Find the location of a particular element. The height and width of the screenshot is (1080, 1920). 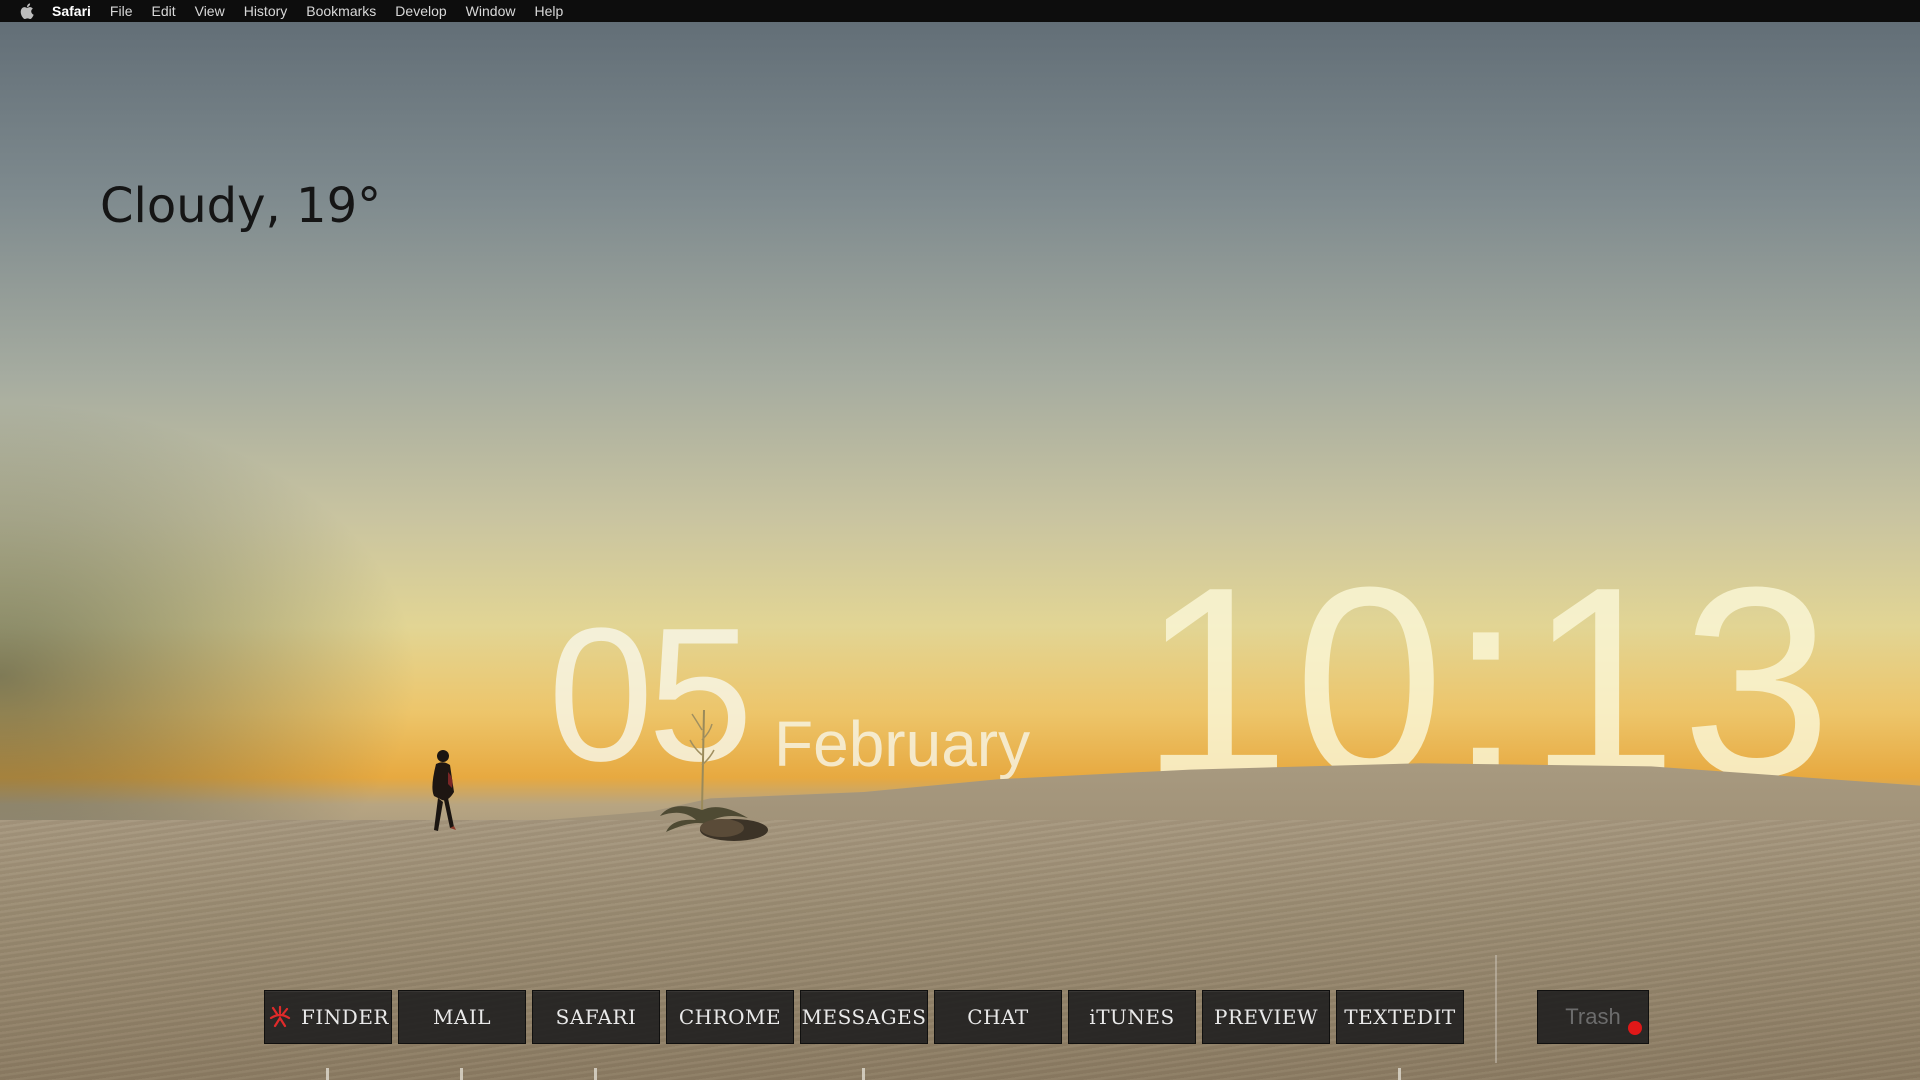

dock-preview-button: PREVIEW is located at coordinates (1266, 1017).